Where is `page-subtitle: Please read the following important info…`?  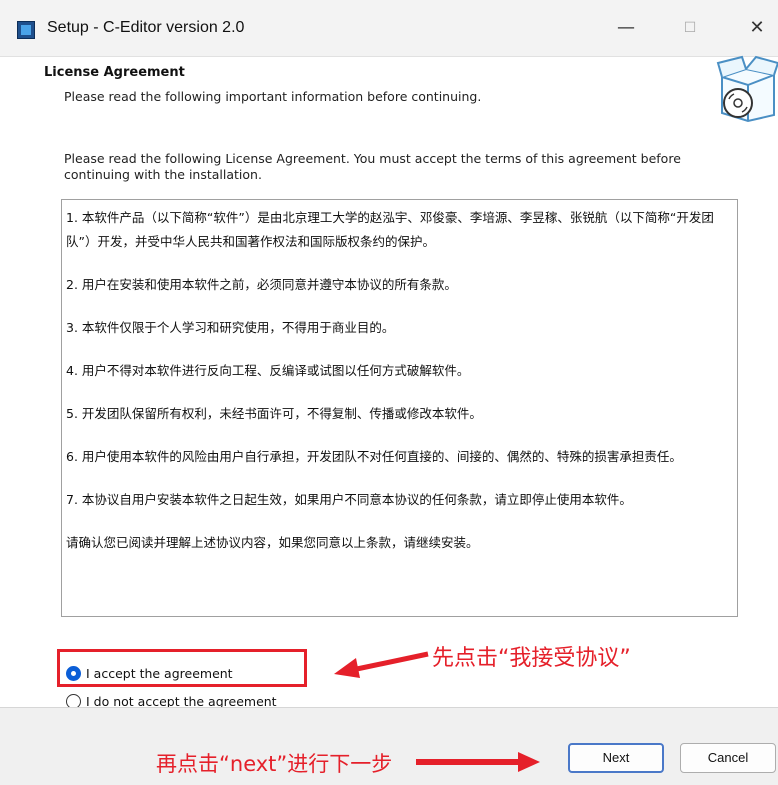 page-subtitle: Please read the following important info… is located at coordinates (273, 96).